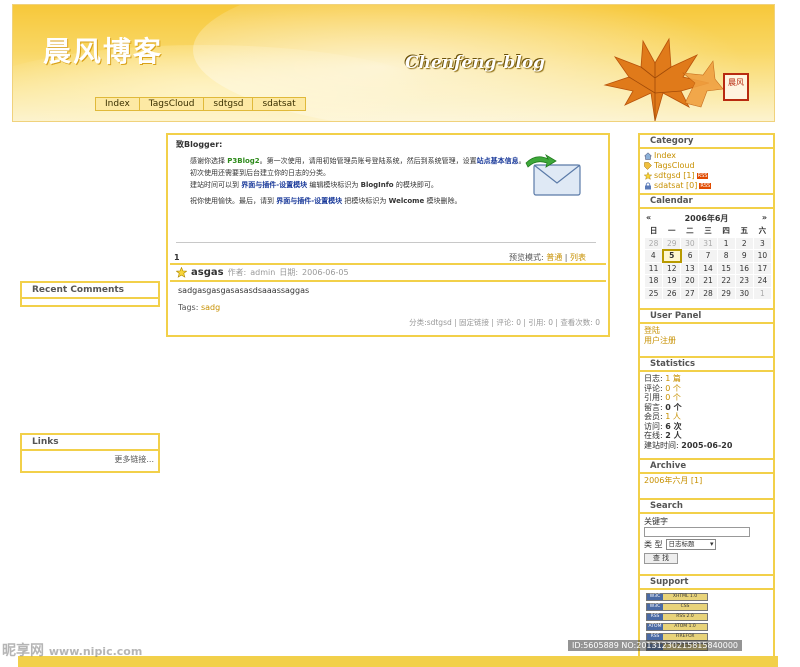 This screenshot has width=800, height=667. I want to click on calendar-next-button: », so click(764, 218).